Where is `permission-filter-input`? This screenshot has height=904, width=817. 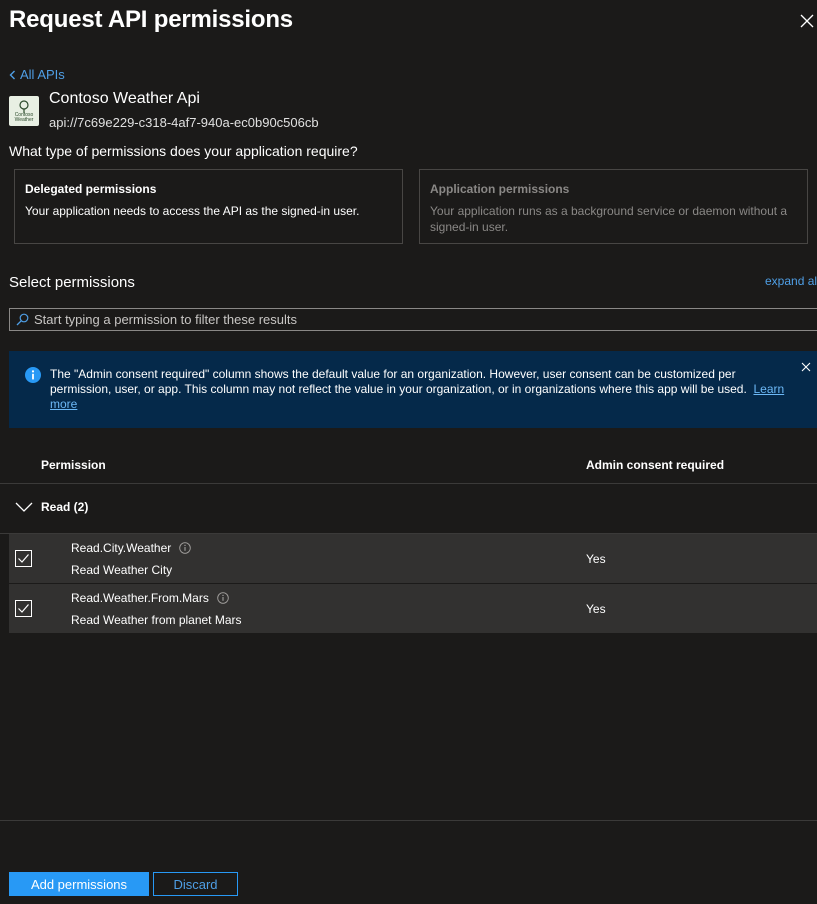
permission-filter-input is located at coordinates (414, 319).